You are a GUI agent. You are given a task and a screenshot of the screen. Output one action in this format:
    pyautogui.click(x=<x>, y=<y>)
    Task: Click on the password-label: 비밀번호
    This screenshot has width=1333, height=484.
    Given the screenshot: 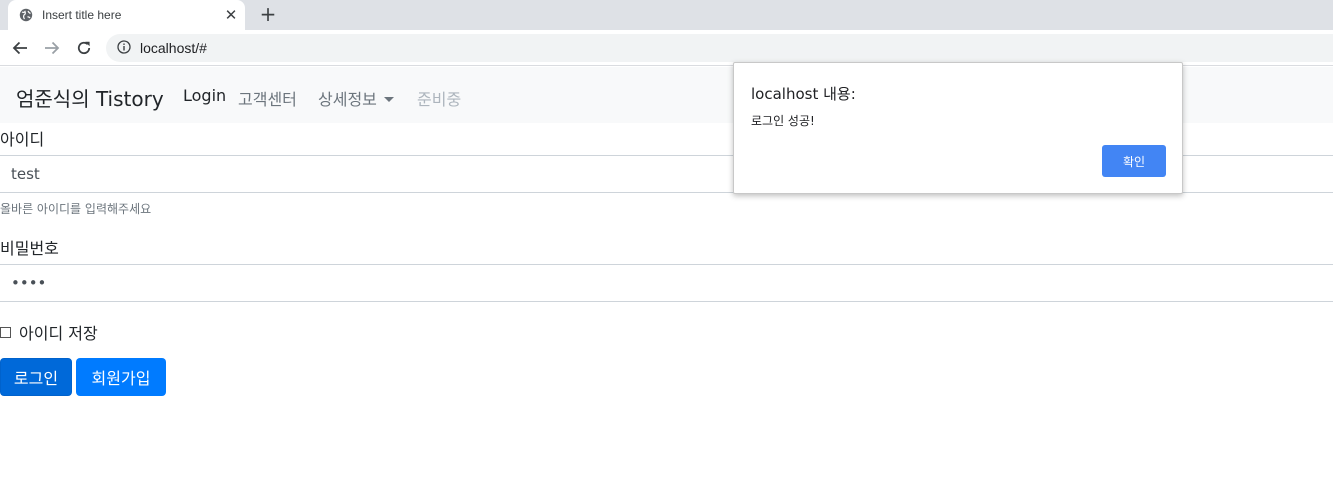 What is the action you would take?
    pyautogui.click(x=29, y=248)
    